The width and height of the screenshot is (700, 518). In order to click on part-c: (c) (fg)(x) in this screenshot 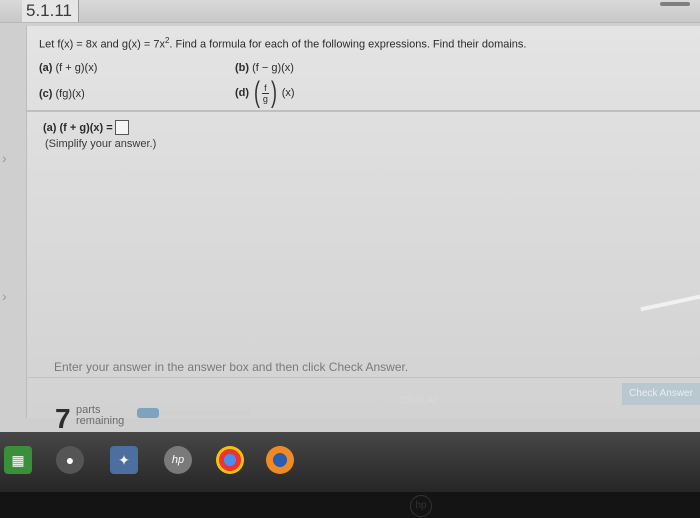, I will do `click(62, 94)`.